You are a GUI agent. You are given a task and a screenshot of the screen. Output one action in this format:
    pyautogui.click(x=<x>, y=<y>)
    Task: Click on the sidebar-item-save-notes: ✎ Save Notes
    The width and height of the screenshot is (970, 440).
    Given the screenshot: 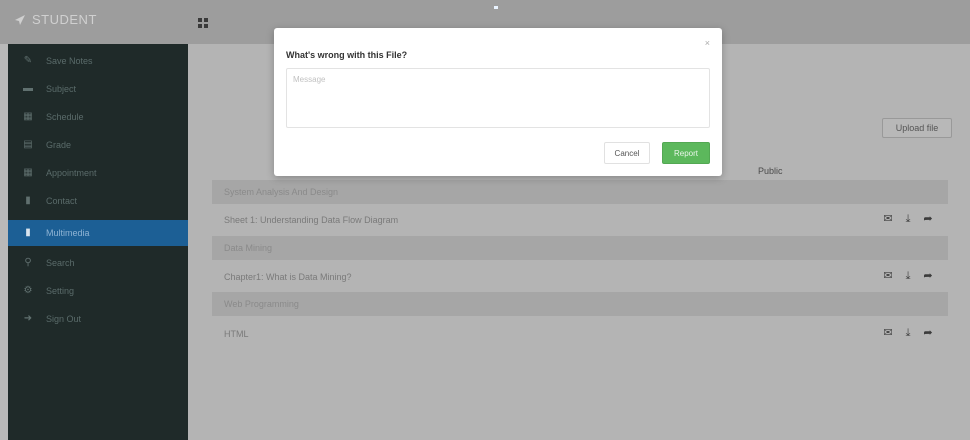 What is the action you would take?
    pyautogui.click(x=98, y=61)
    